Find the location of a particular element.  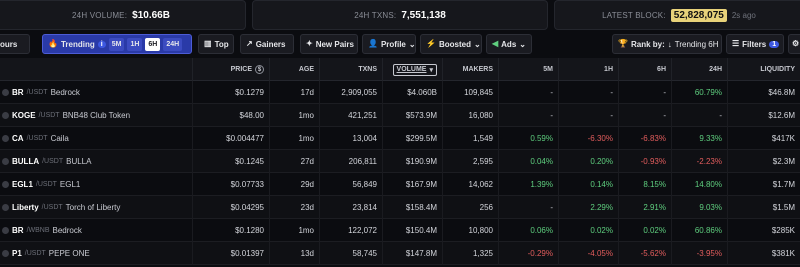

info-icon: i is located at coordinates (101, 44).